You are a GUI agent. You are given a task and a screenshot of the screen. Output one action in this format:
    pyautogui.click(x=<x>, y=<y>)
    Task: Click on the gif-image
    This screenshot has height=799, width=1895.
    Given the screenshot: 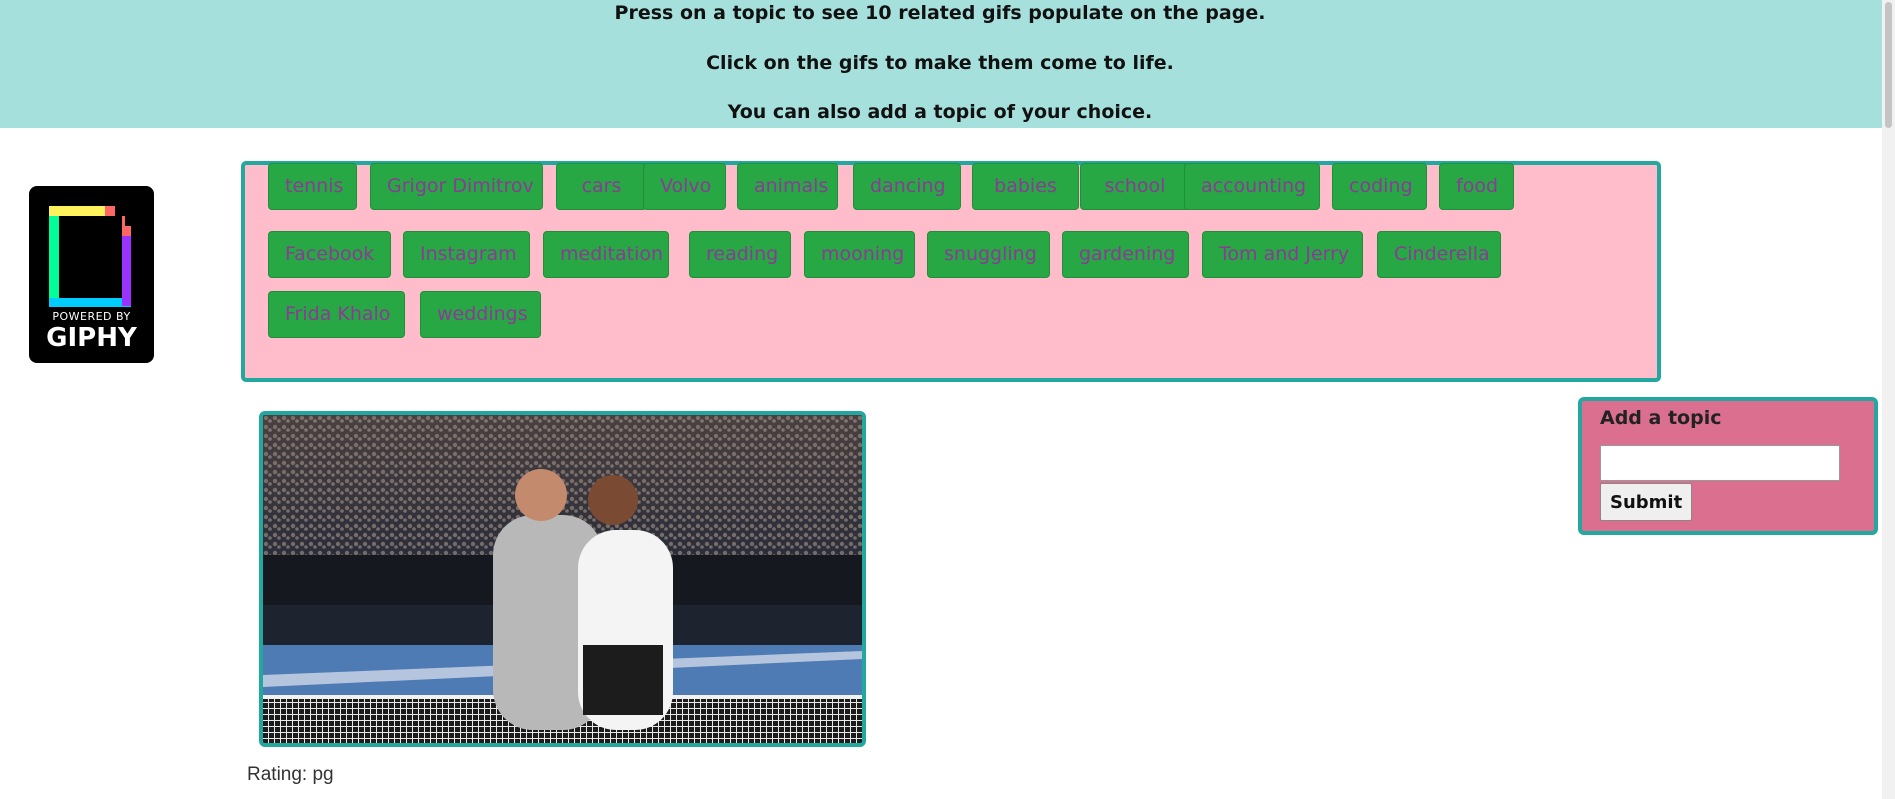 What is the action you would take?
    pyautogui.click(x=562, y=579)
    